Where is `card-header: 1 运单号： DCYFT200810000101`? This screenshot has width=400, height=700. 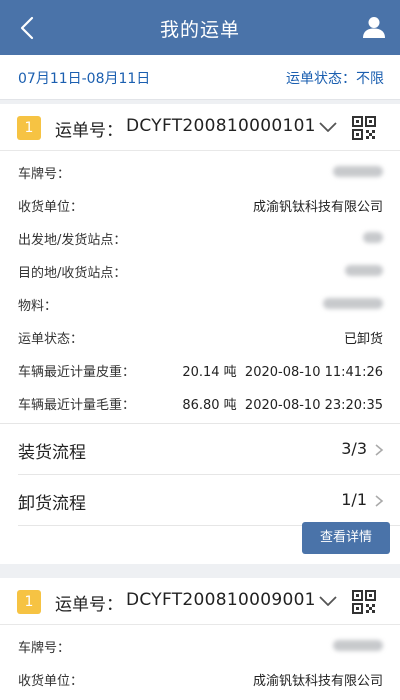
card-header: 1 运单号： DCYFT200810000101 is located at coordinates (200, 127).